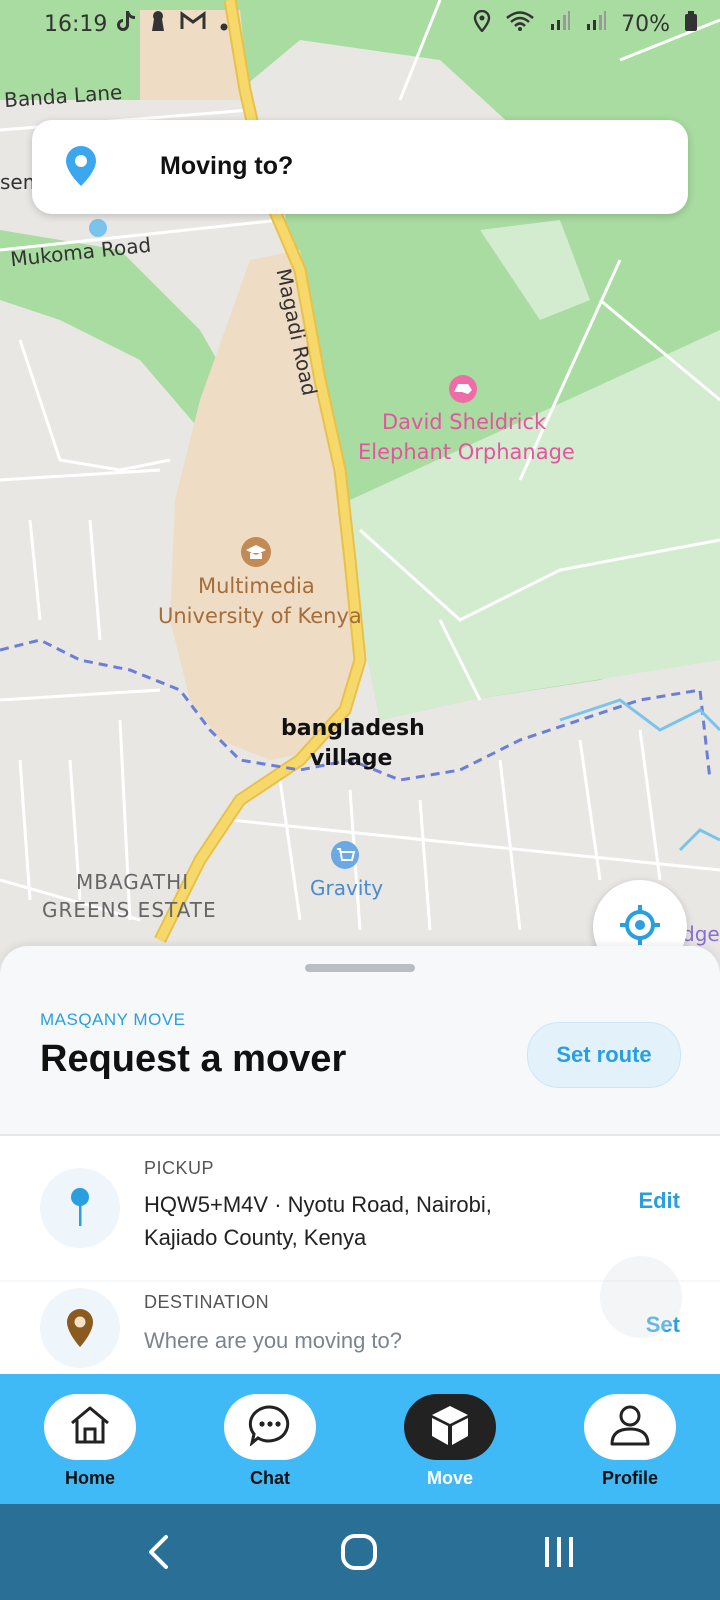 Image resolution: width=720 pixels, height=1600 pixels. I want to click on wifi-icon, so click(520, 24).